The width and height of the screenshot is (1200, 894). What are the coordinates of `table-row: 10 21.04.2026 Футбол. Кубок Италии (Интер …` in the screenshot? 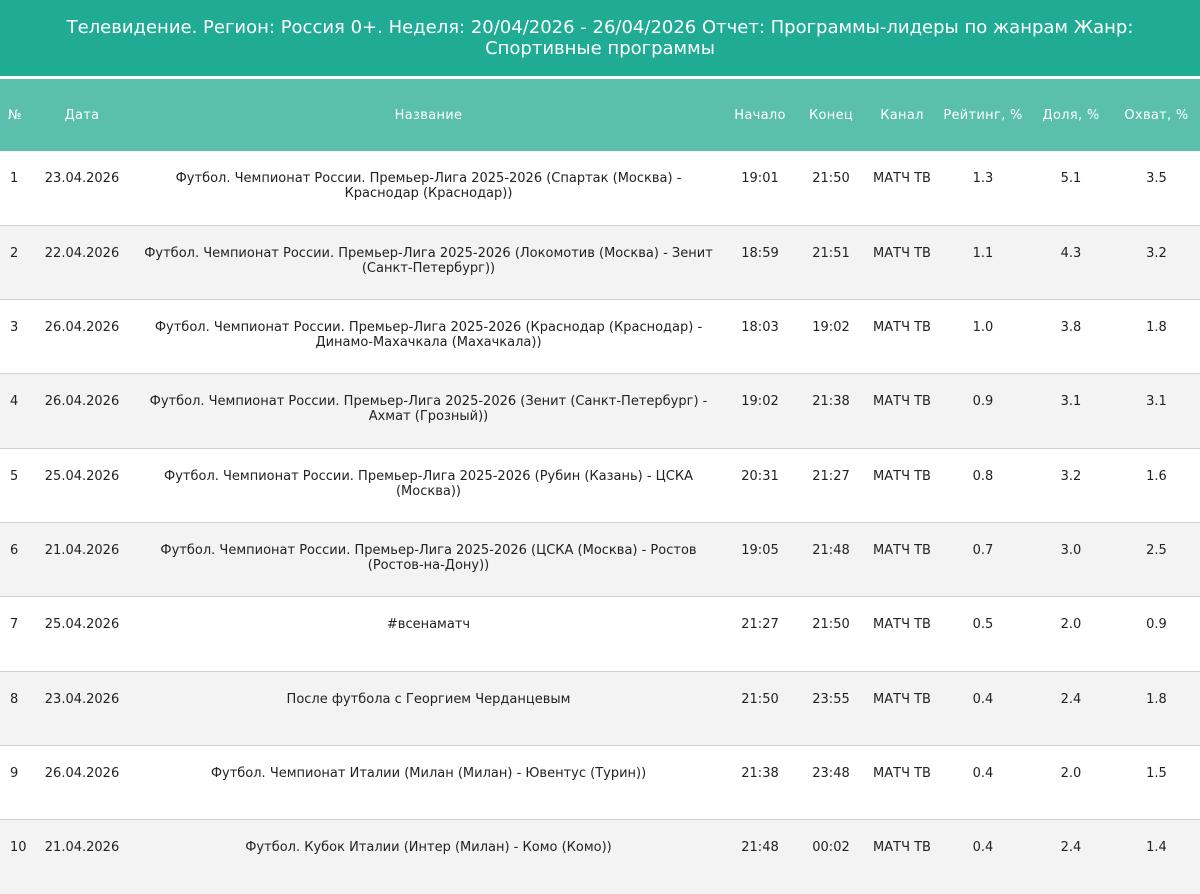 It's located at (600, 856).